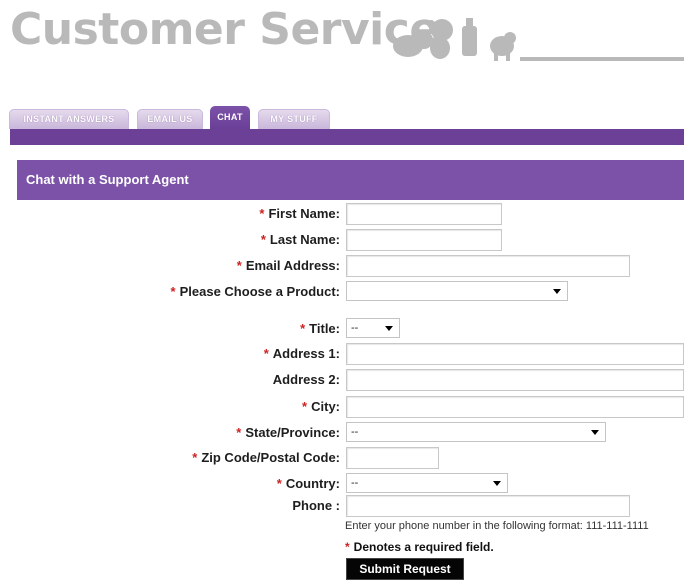  Describe the element at coordinates (515, 354) in the screenshot. I see `address1-field` at that location.